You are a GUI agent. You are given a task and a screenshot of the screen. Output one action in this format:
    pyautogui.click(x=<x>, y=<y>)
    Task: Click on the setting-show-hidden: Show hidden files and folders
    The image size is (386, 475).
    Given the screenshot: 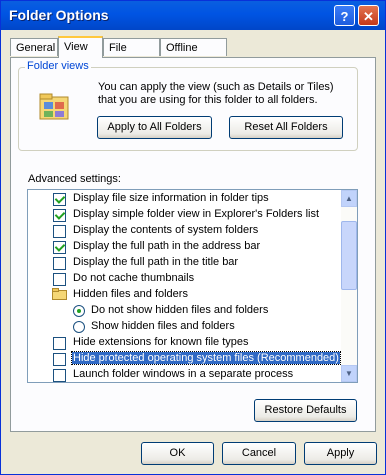 What is the action you would take?
    pyautogui.click(x=185, y=327)
    